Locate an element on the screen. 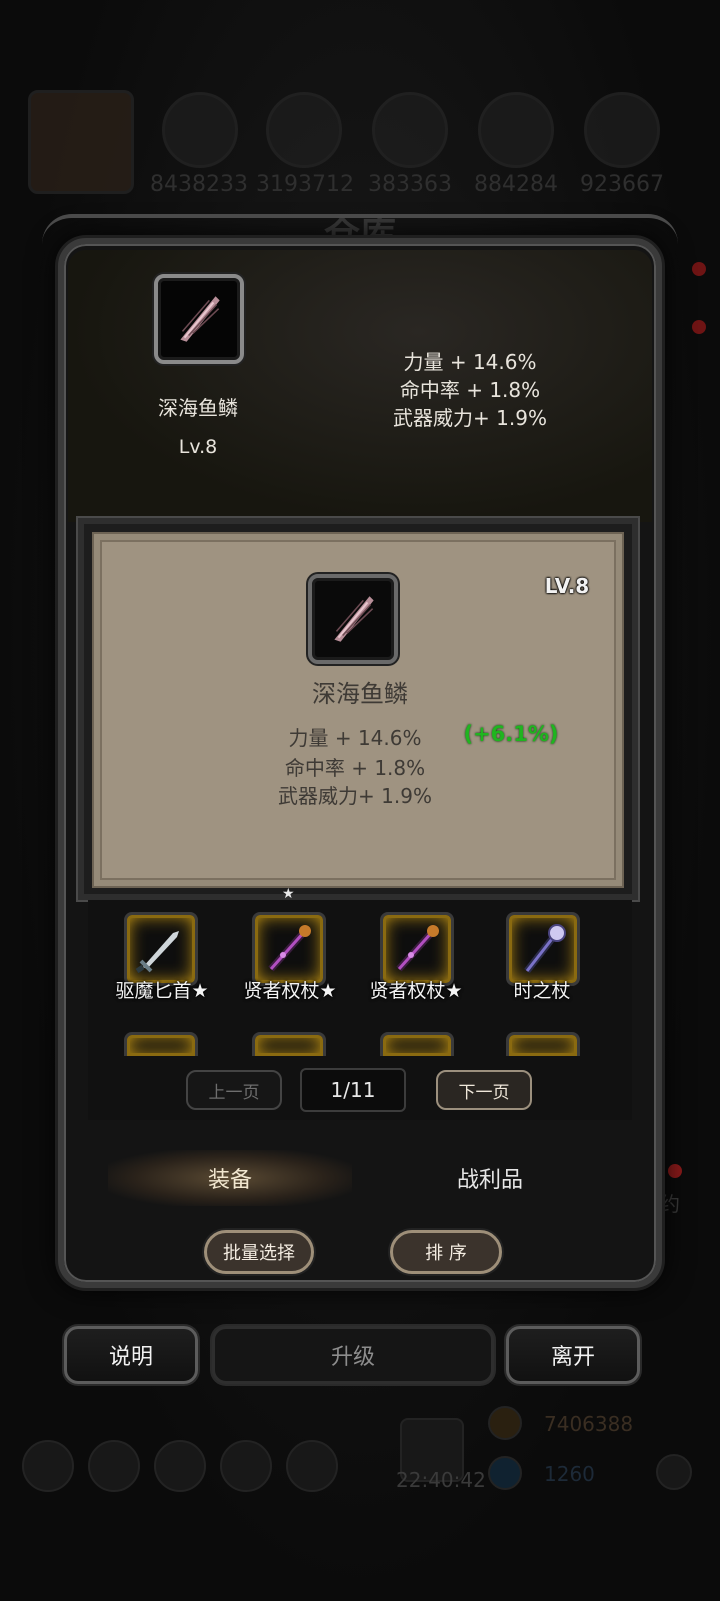  sort-button: 排 序 is located at coordinates (446, 1252).